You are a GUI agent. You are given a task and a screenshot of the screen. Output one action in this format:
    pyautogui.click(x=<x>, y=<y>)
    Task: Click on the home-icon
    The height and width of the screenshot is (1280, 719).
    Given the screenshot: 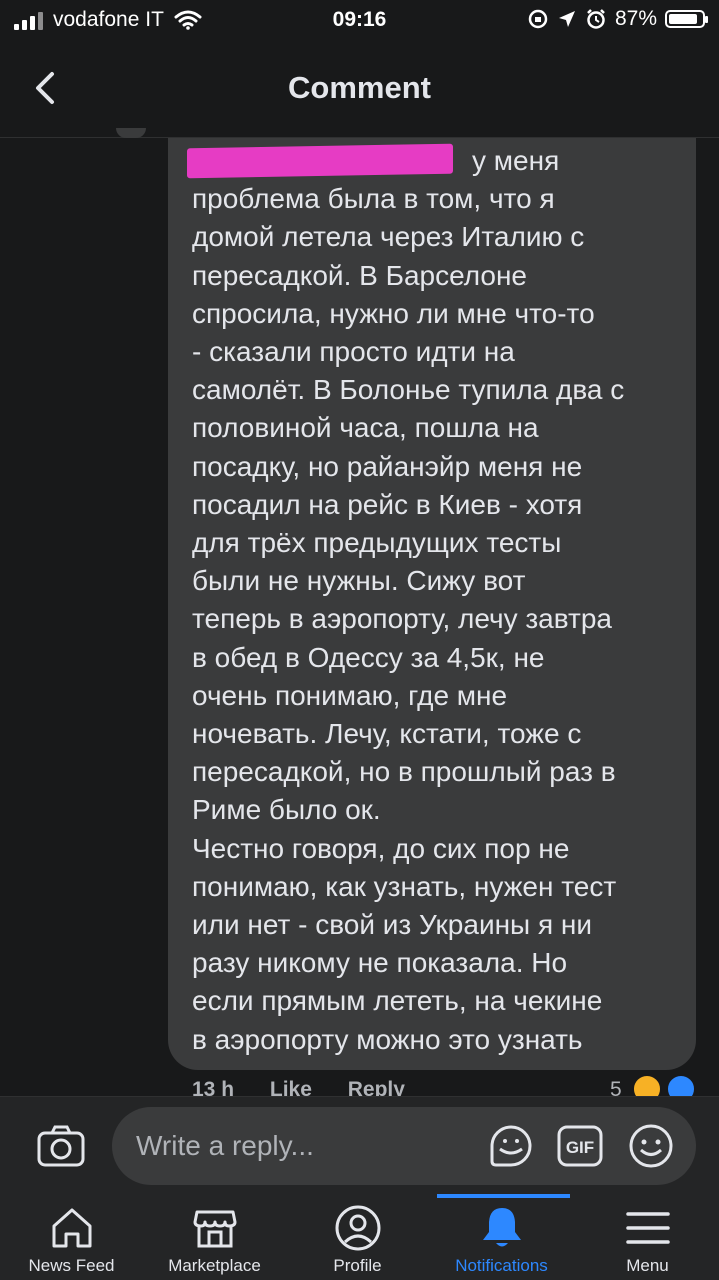 What is the action you would take?
    pyautogui.click(x=71, y=1228)
    